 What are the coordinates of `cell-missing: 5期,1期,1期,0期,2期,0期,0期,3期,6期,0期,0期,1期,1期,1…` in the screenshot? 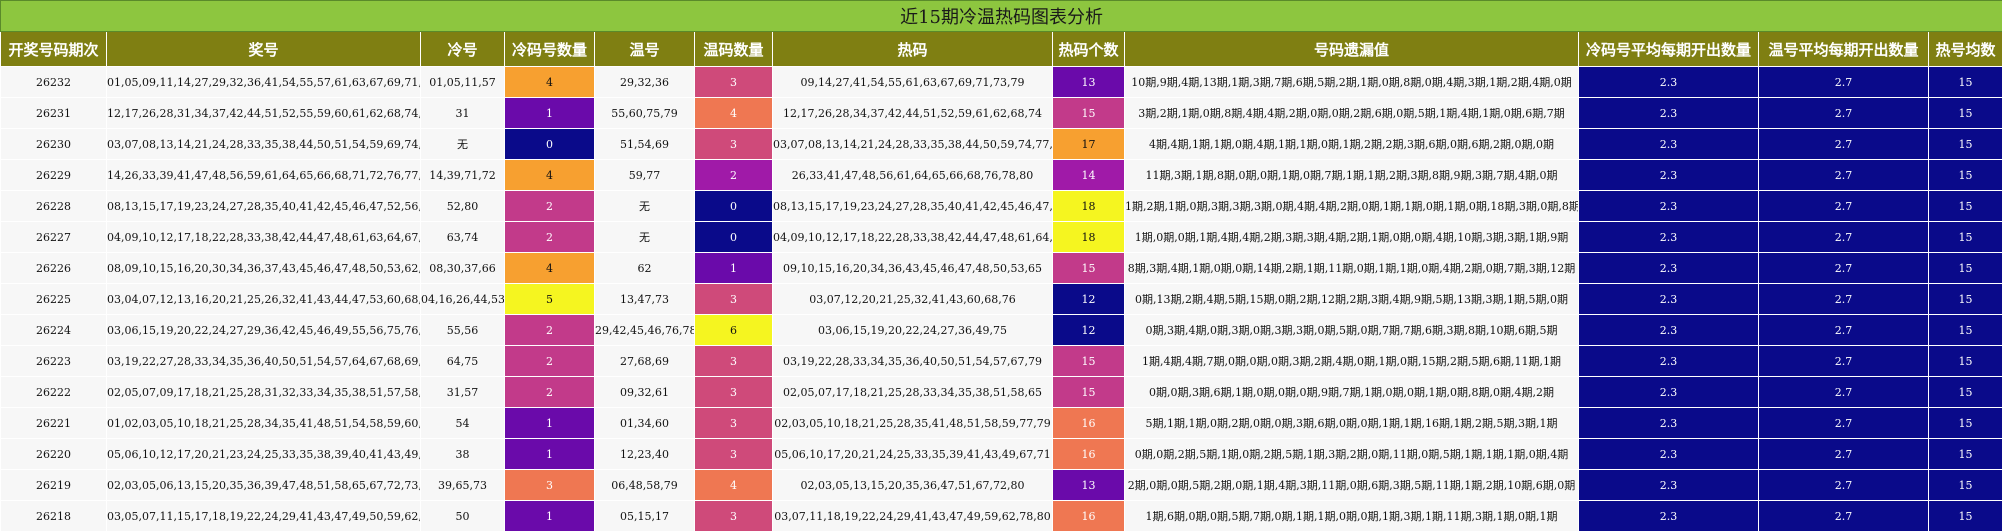 It's located at (1352, 423).